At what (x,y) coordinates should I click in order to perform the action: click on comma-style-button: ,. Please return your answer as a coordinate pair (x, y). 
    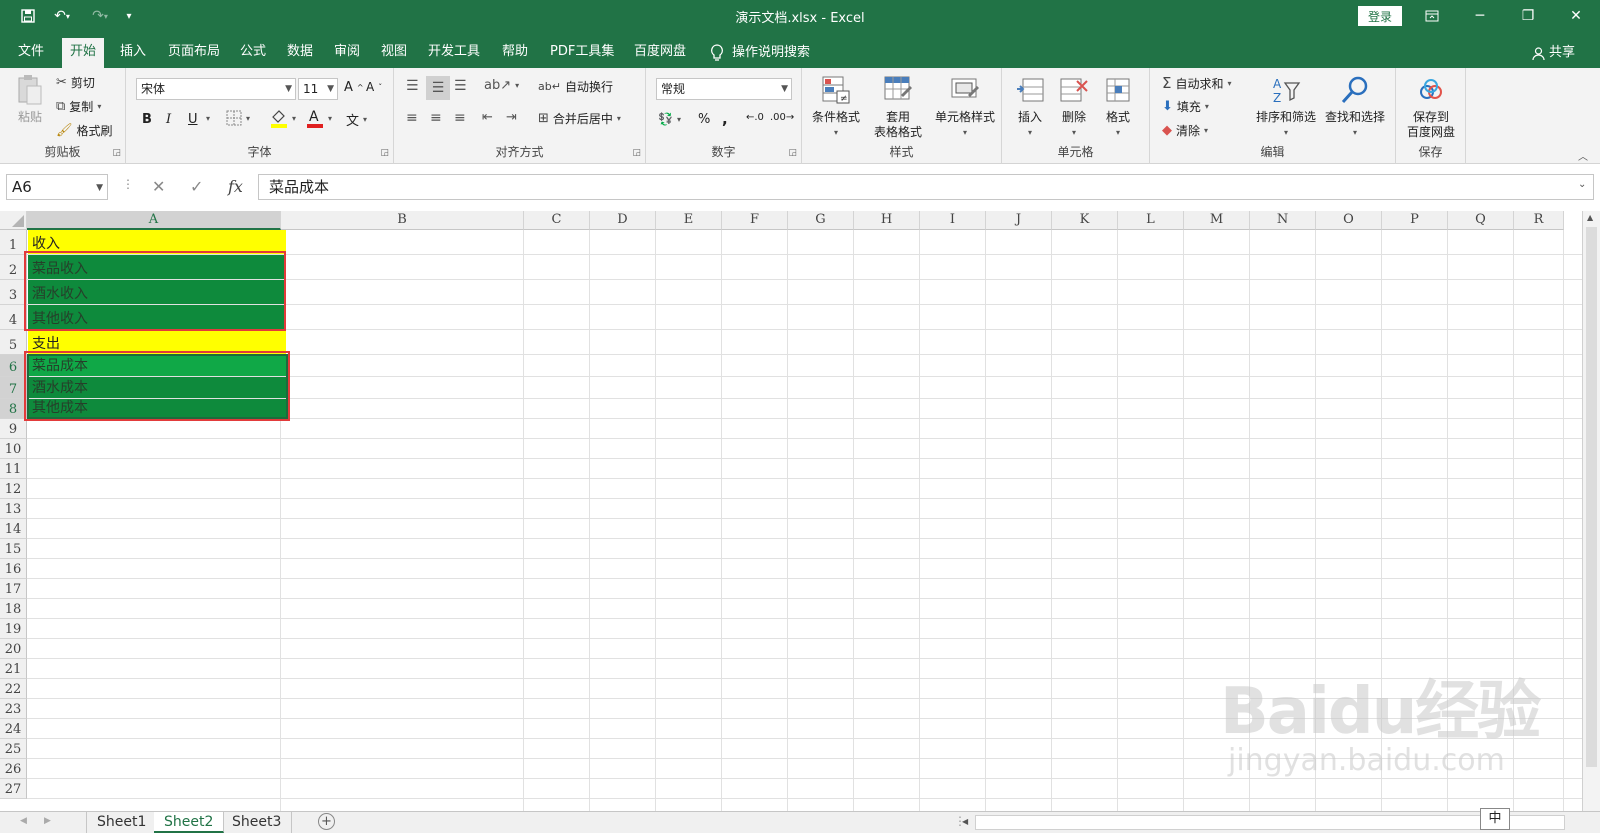
    Looking at the image, I should click on (725, 119).